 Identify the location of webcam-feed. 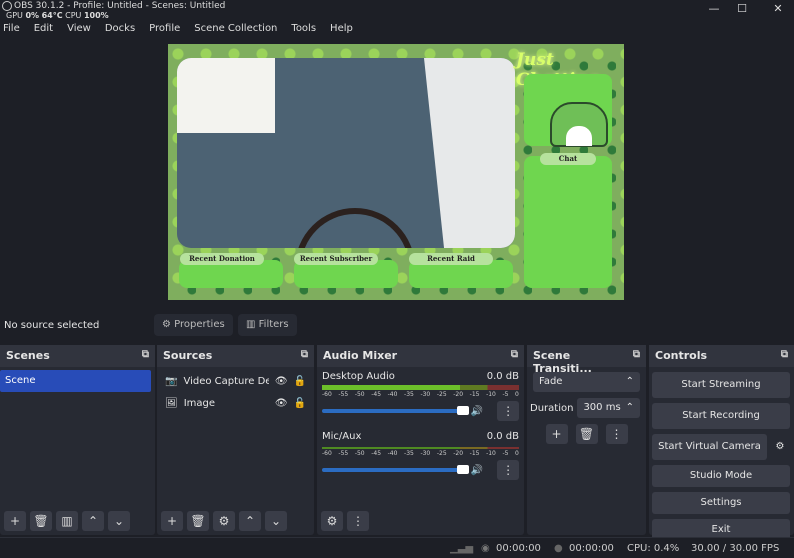
(346, 153).